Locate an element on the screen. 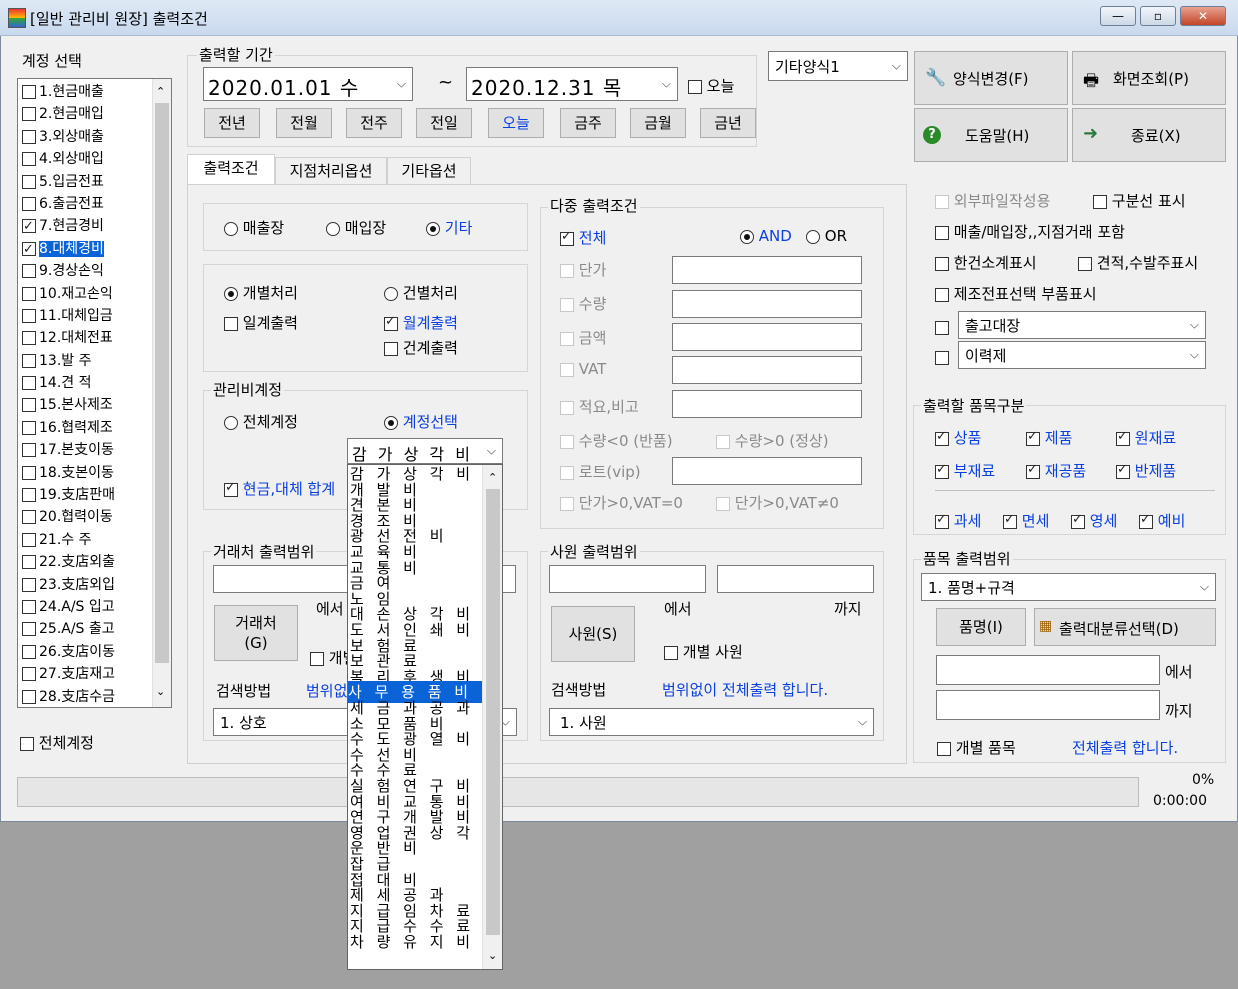 The height and width of the screenshot is (989, 1238). account-list-item: 28.支店수금 is located at coordinates (85, 696).